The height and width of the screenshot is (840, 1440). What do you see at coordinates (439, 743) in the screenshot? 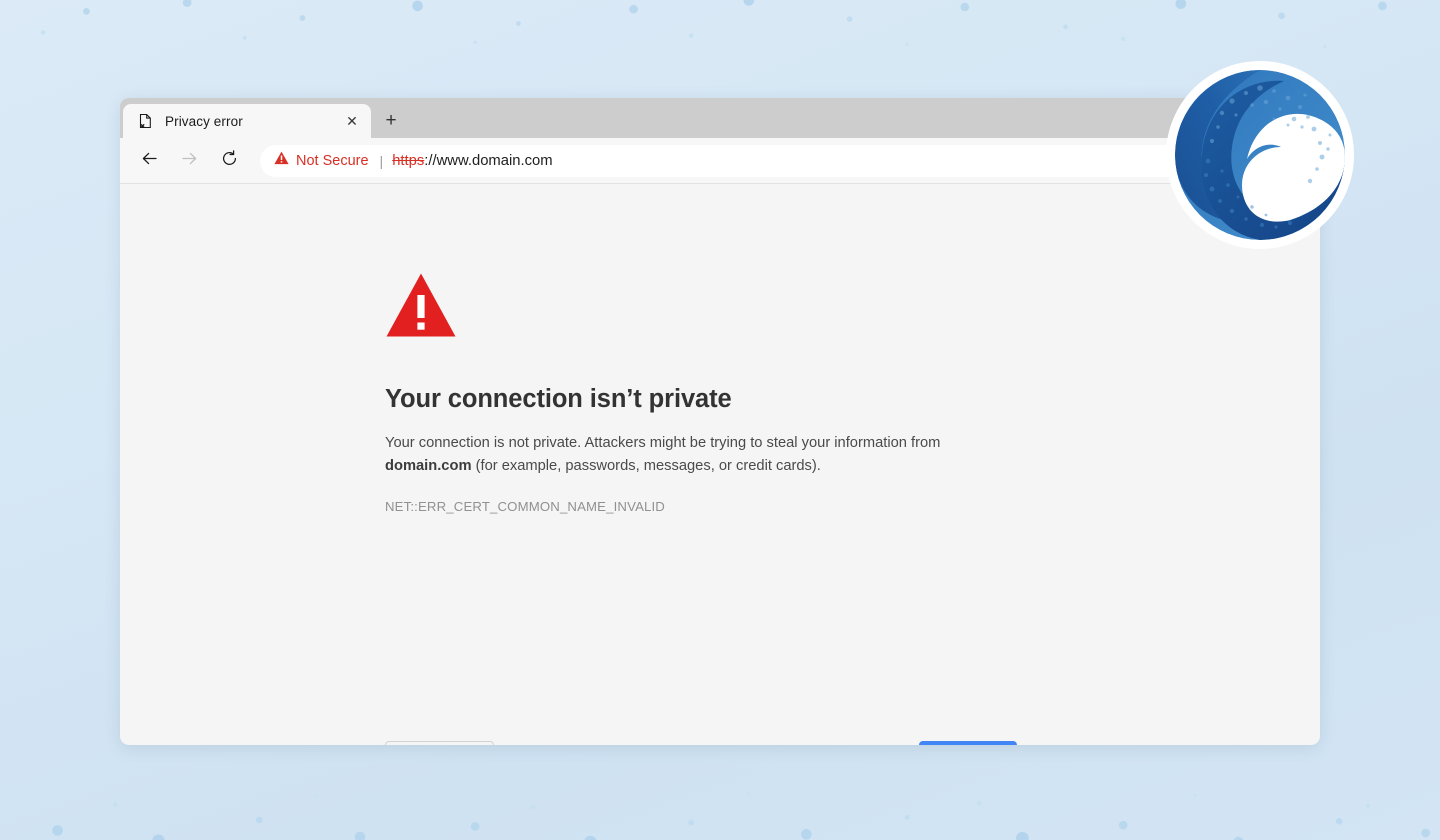
I see `advanced-button: Advanced` at bounding box center [439, 743].